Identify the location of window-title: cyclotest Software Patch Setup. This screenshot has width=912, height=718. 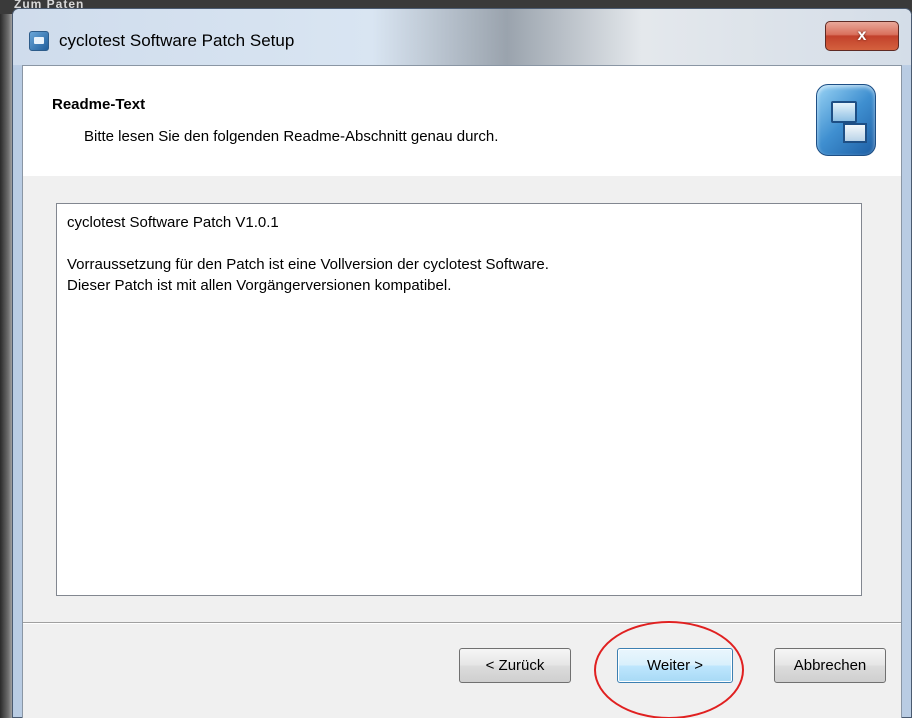
(177, 40).